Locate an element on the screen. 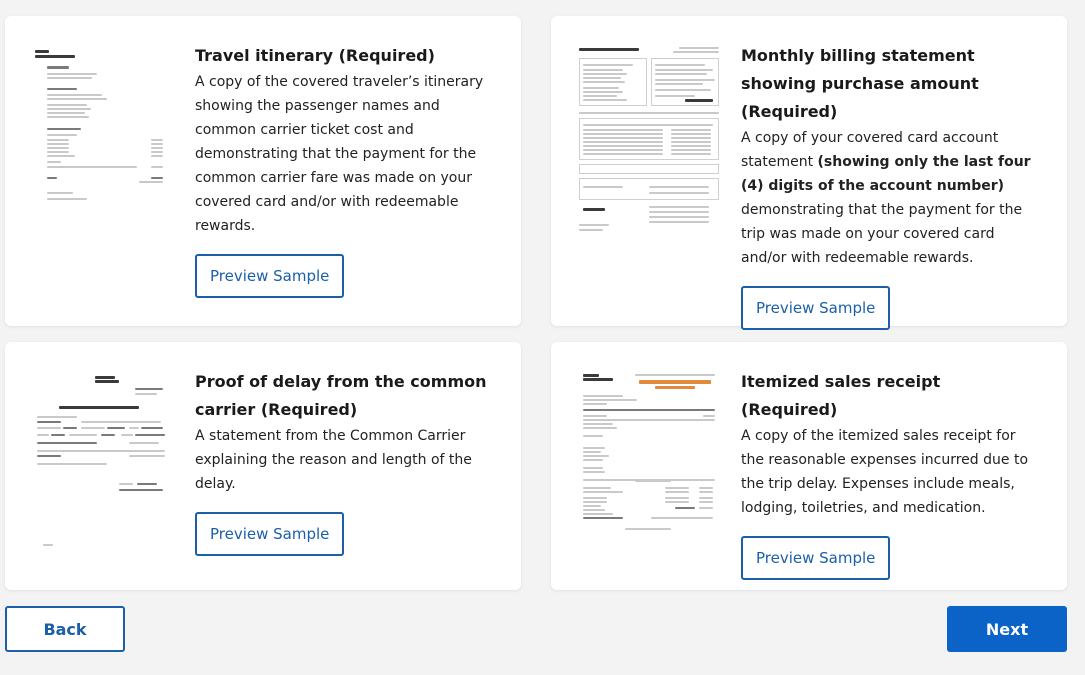 Image resolution: width=1085 pixels, height=675 pixels. preview-sample-button-itemized-sales-receipt: Preview Sample is located at coordinates (816, 558).